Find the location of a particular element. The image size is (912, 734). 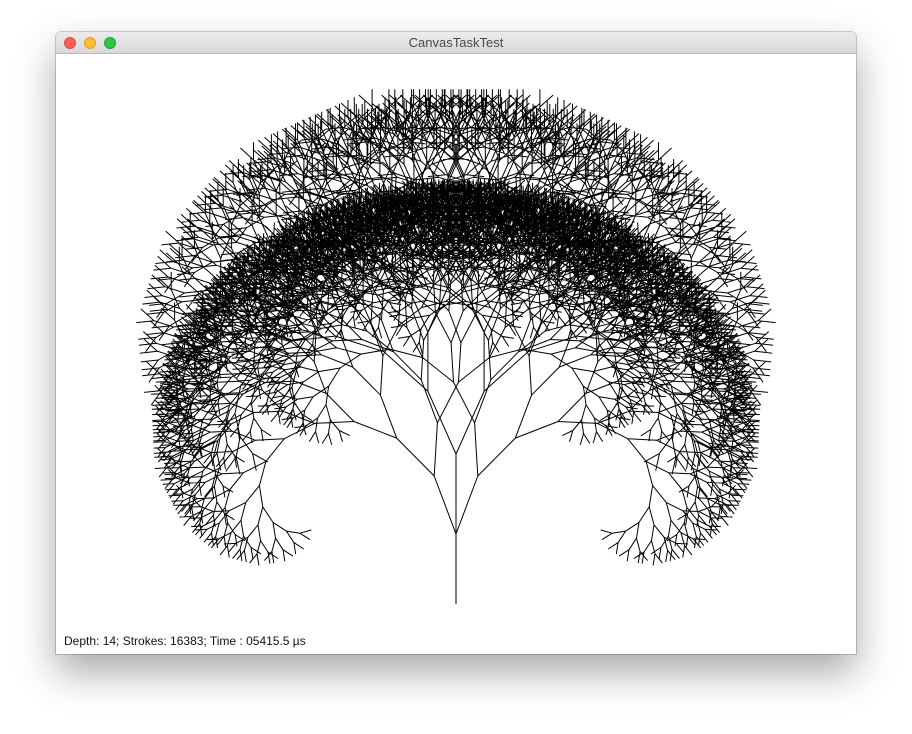

window-title: CanvasTaskTest is located at coordinates (456, 42).